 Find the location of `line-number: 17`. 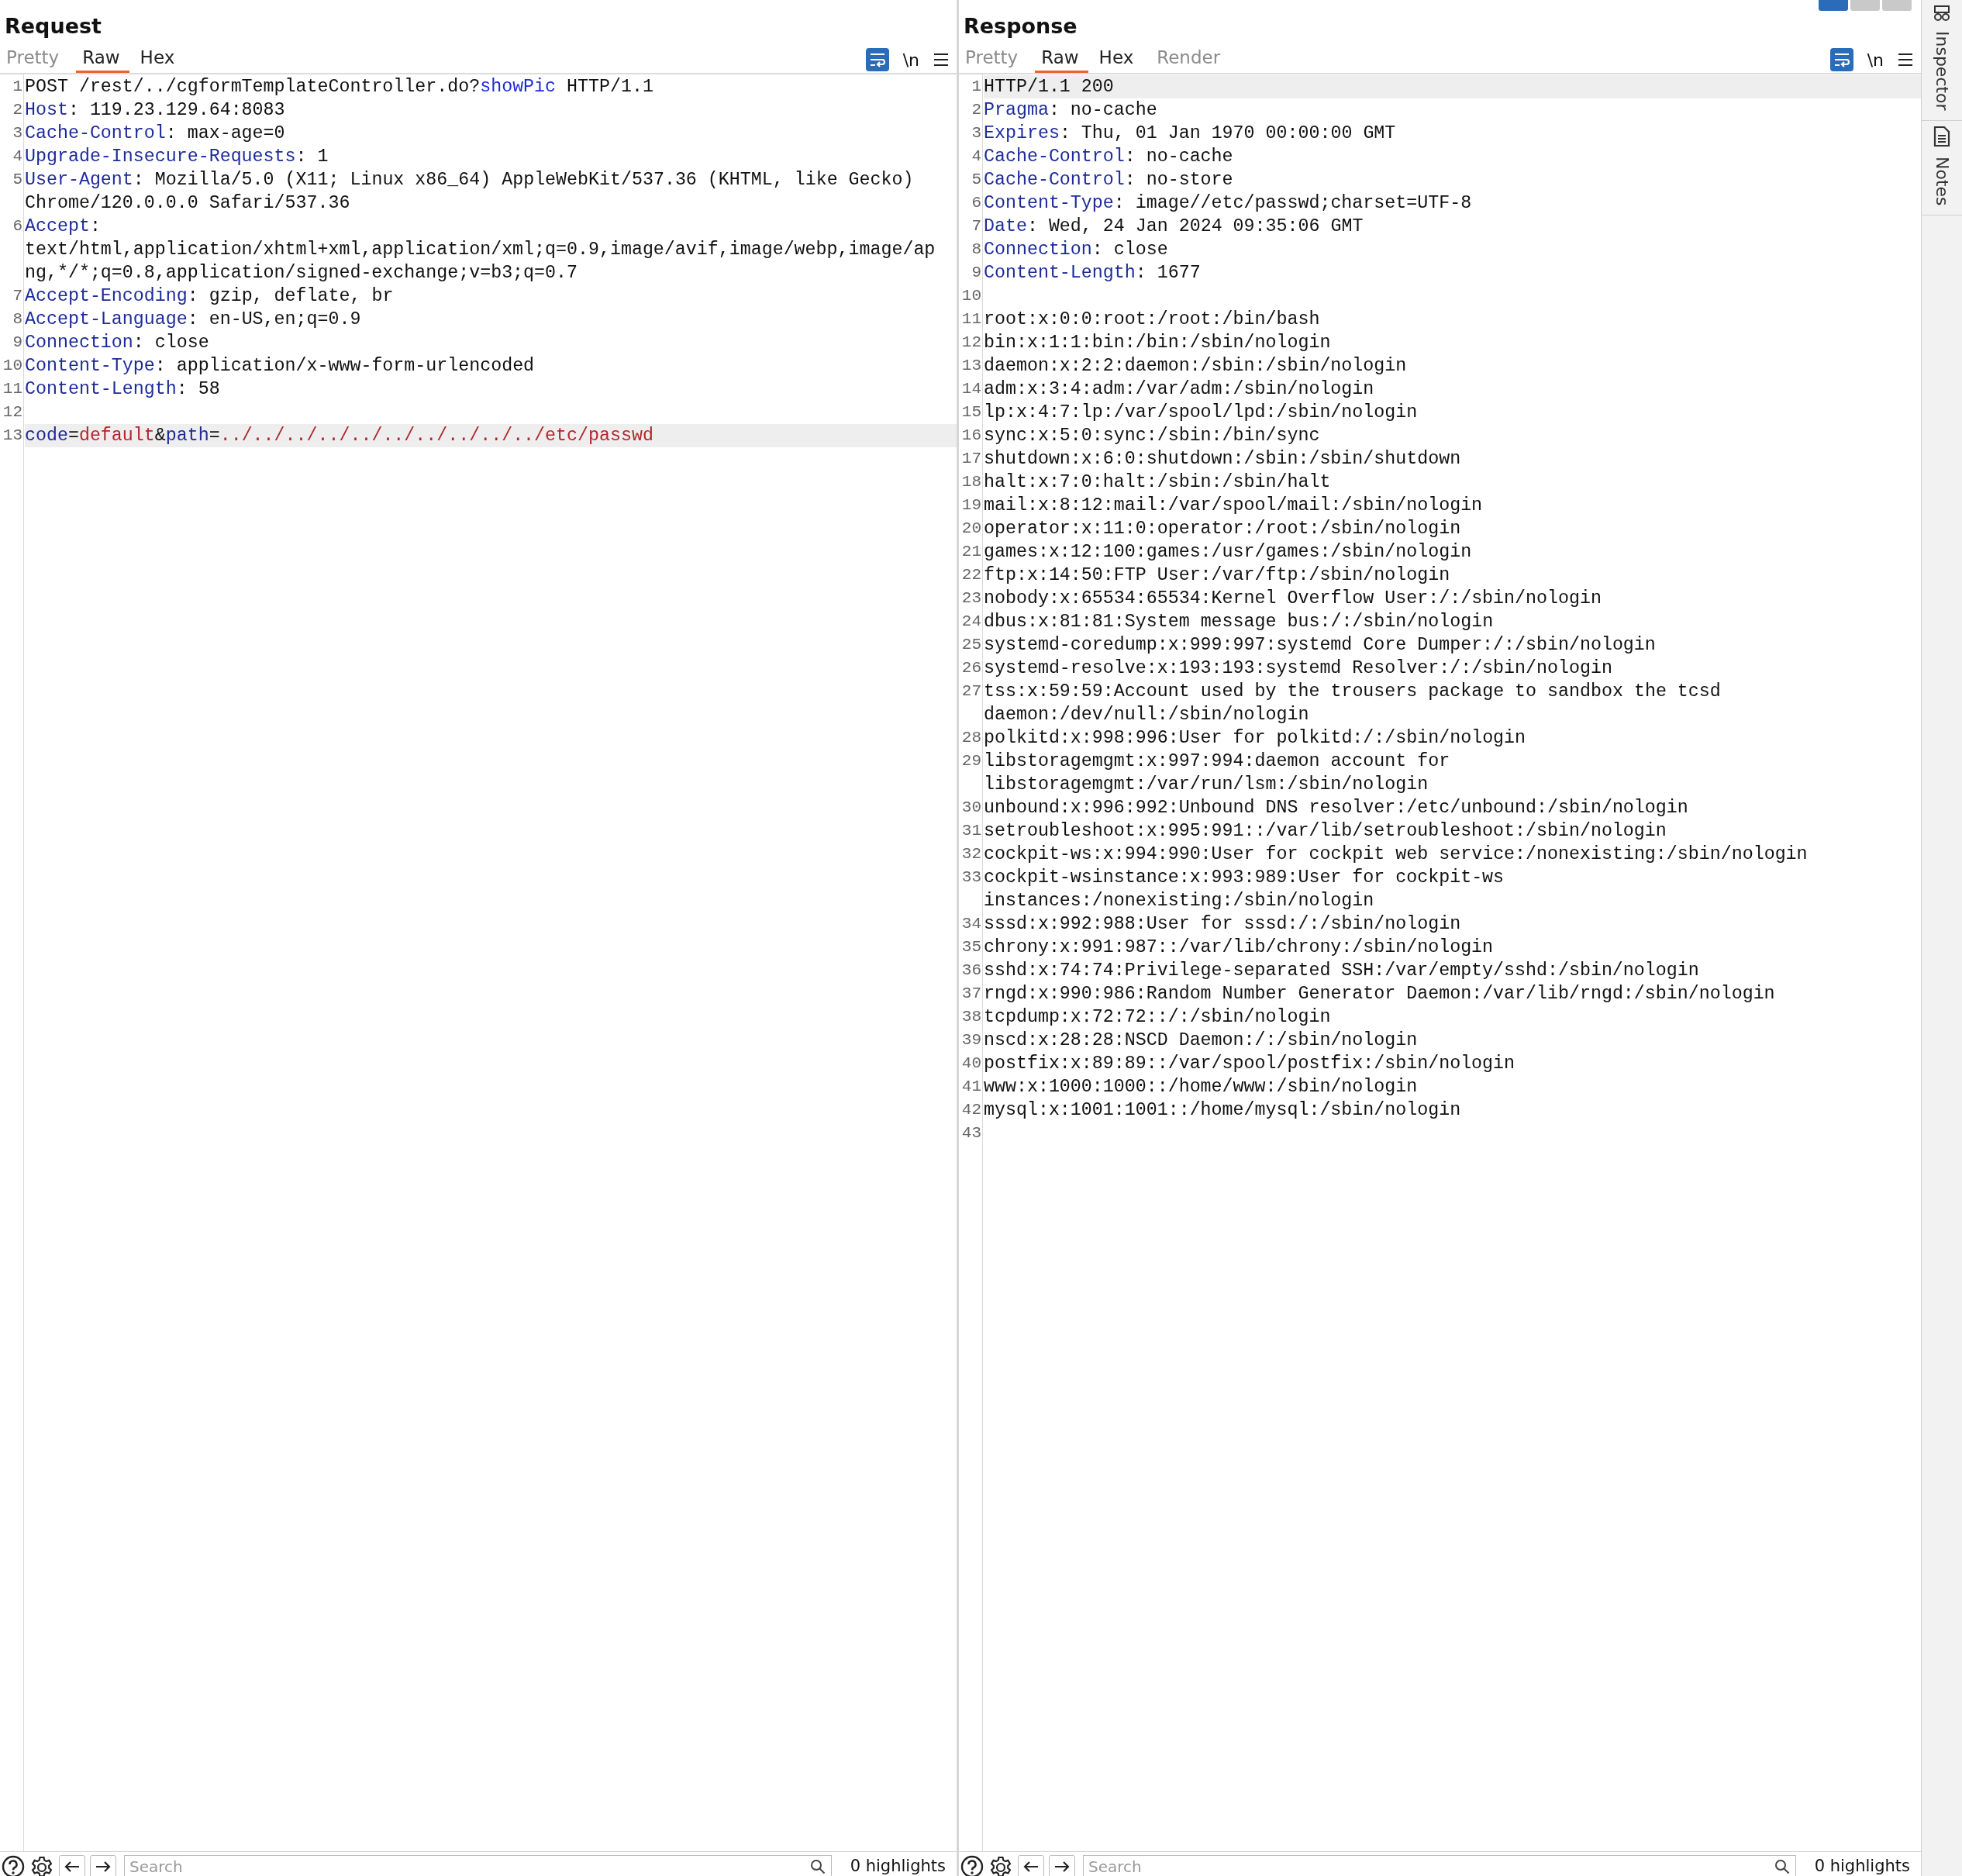

line-number: 17 is located at coordinates (971, 459).